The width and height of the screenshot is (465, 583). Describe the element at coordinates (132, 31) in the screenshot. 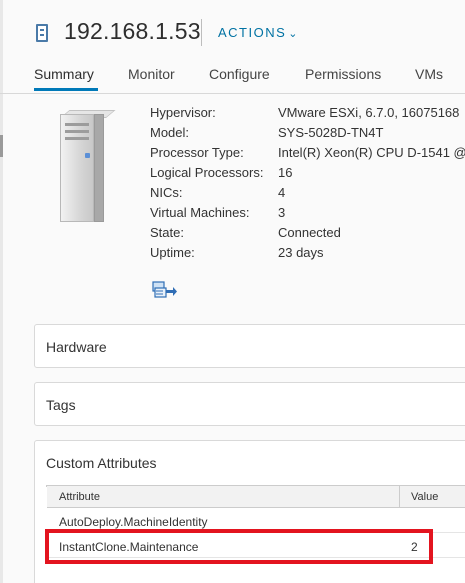

I see `page-title: 192.168.1.53` at that location.